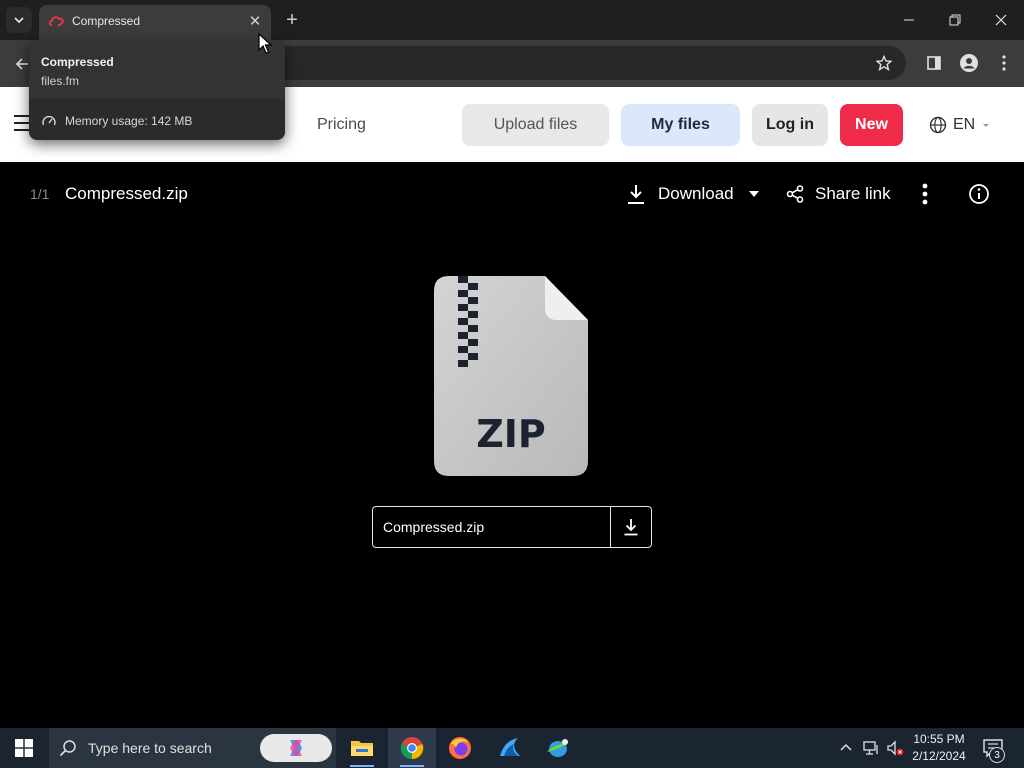  I want to click on tab-hover-card: Compressed files.fm Memory usage: 142 MB, so click(157, 90).